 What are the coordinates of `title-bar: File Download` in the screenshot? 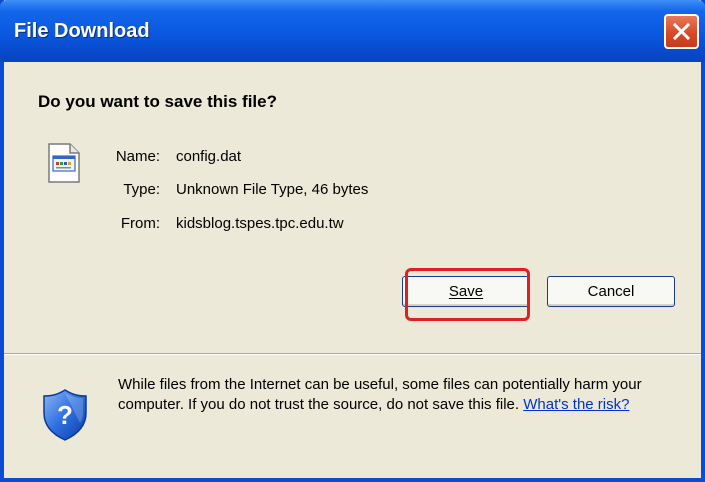 It's located at (352, 31).